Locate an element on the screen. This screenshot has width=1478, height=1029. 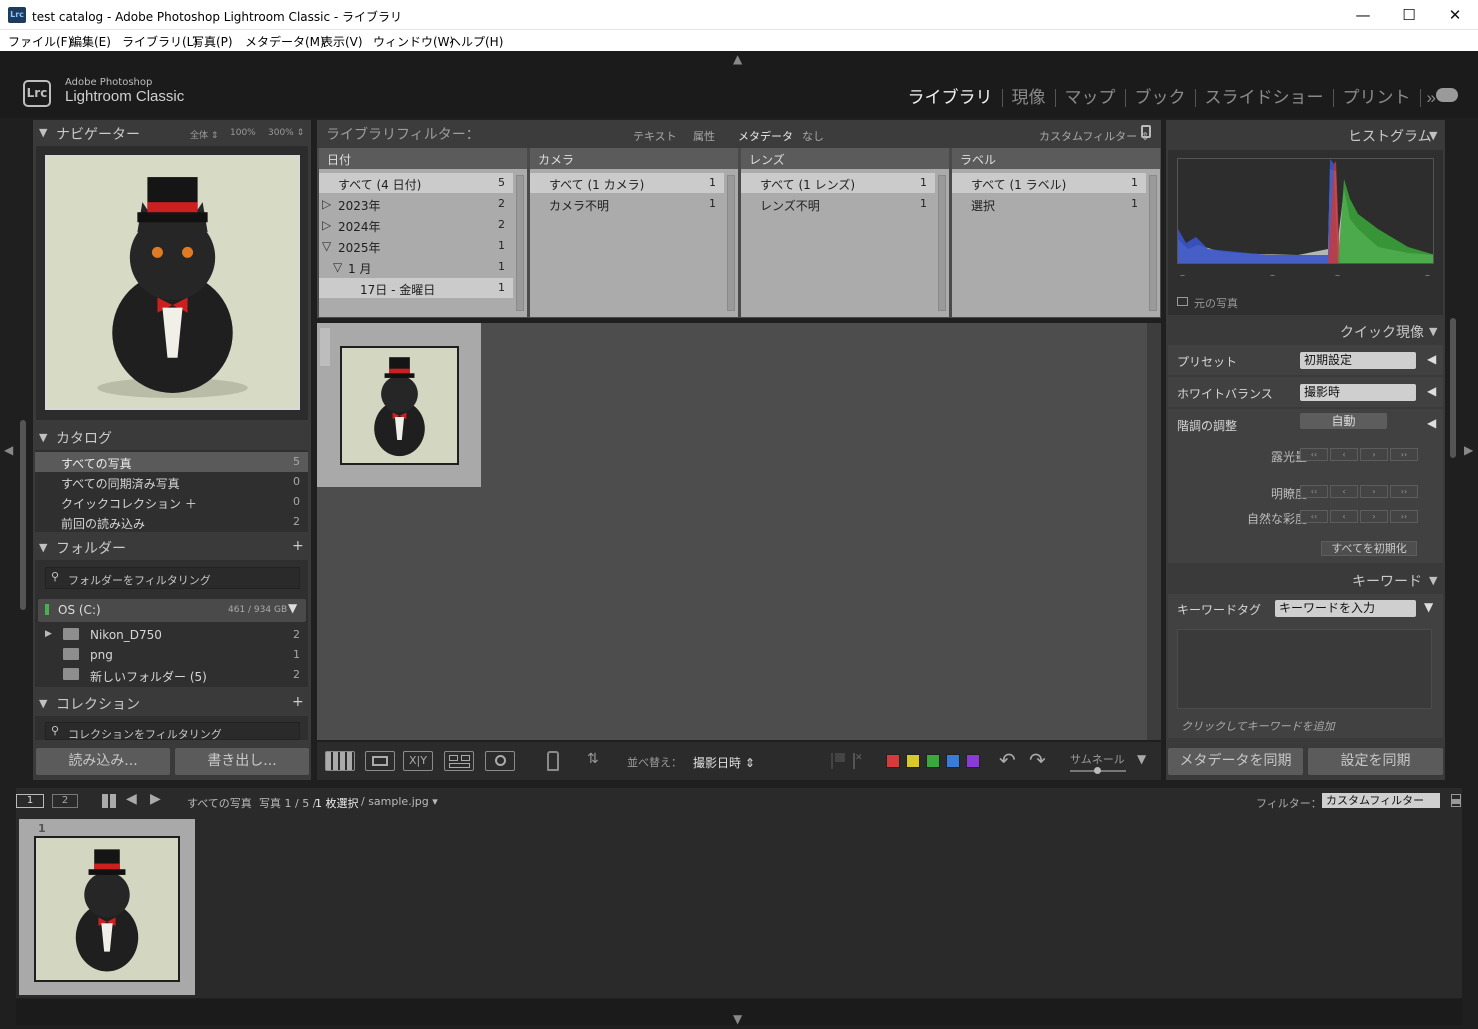
exposure-minus: ‹ is located at coordinates (1344, 454).